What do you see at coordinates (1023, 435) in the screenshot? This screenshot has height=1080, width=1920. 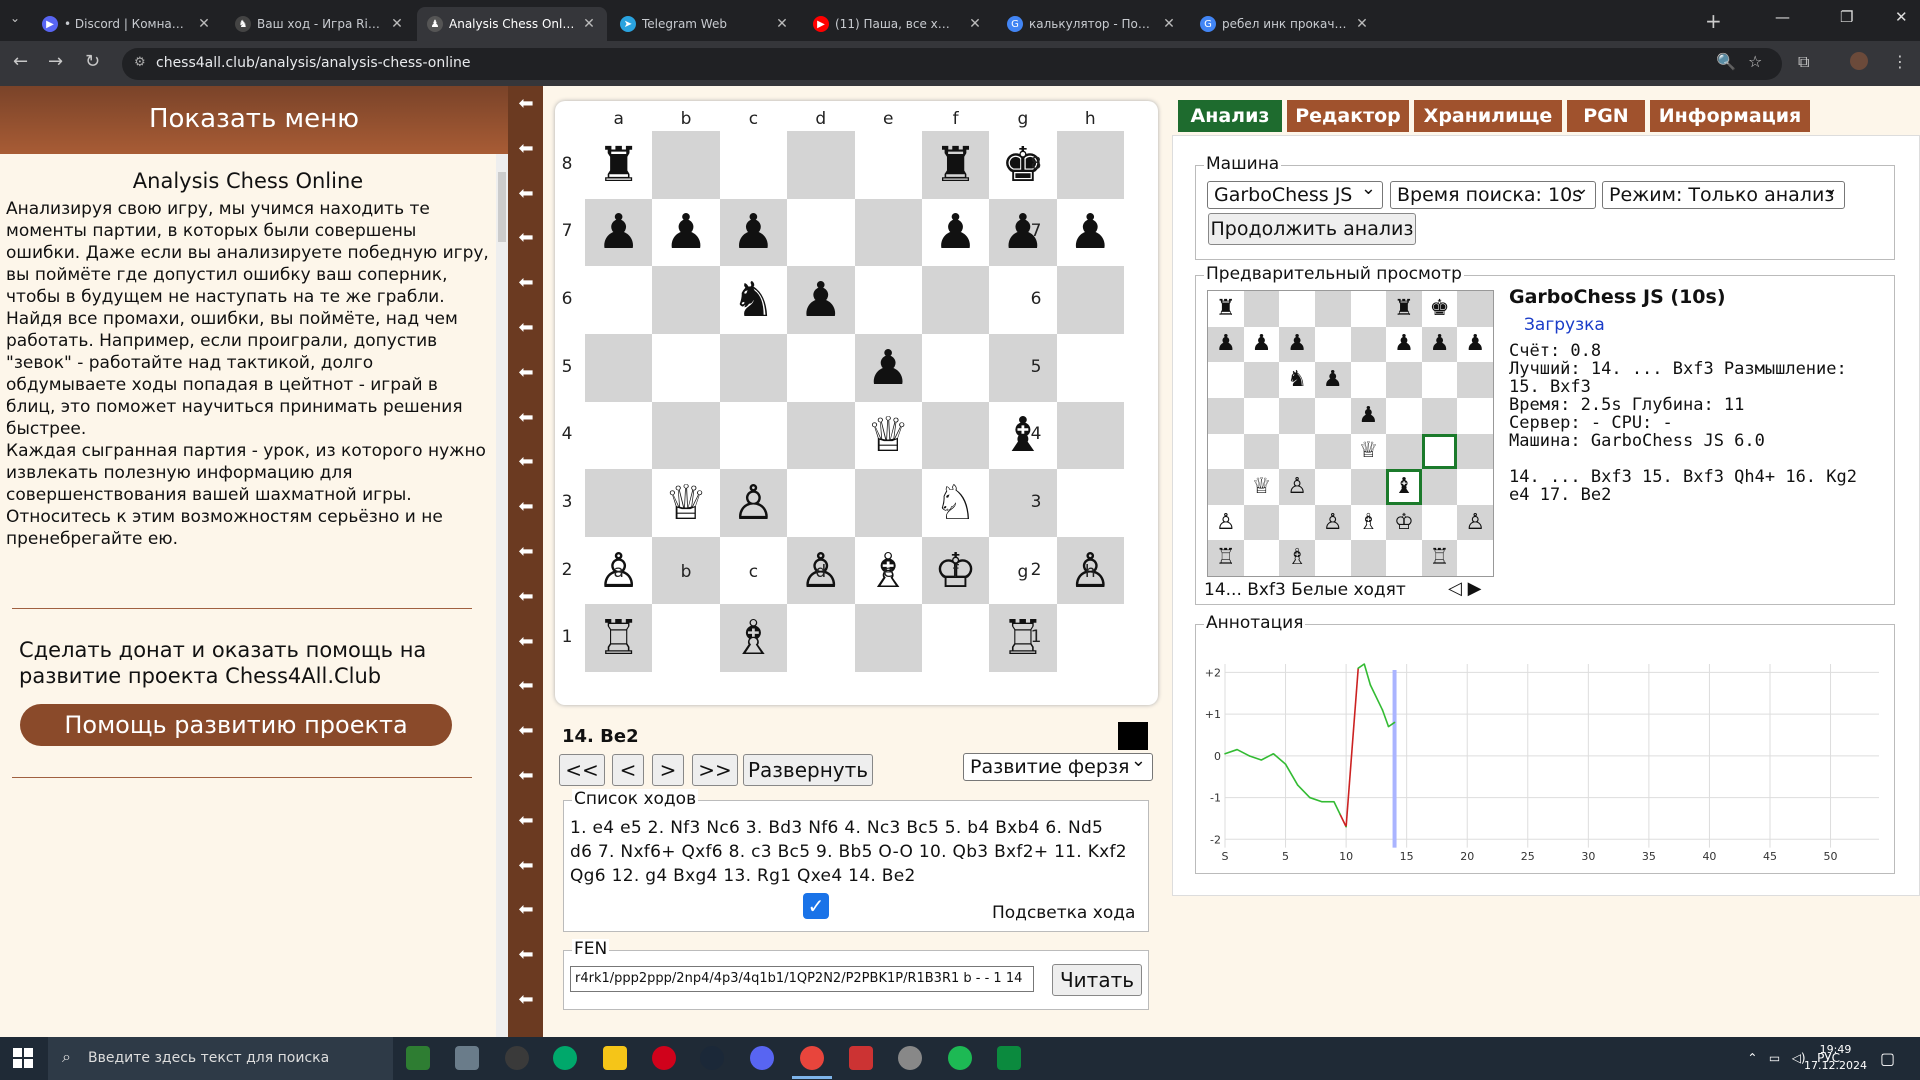 I see `board-square: ♝` at bounding box center [1023, 435].